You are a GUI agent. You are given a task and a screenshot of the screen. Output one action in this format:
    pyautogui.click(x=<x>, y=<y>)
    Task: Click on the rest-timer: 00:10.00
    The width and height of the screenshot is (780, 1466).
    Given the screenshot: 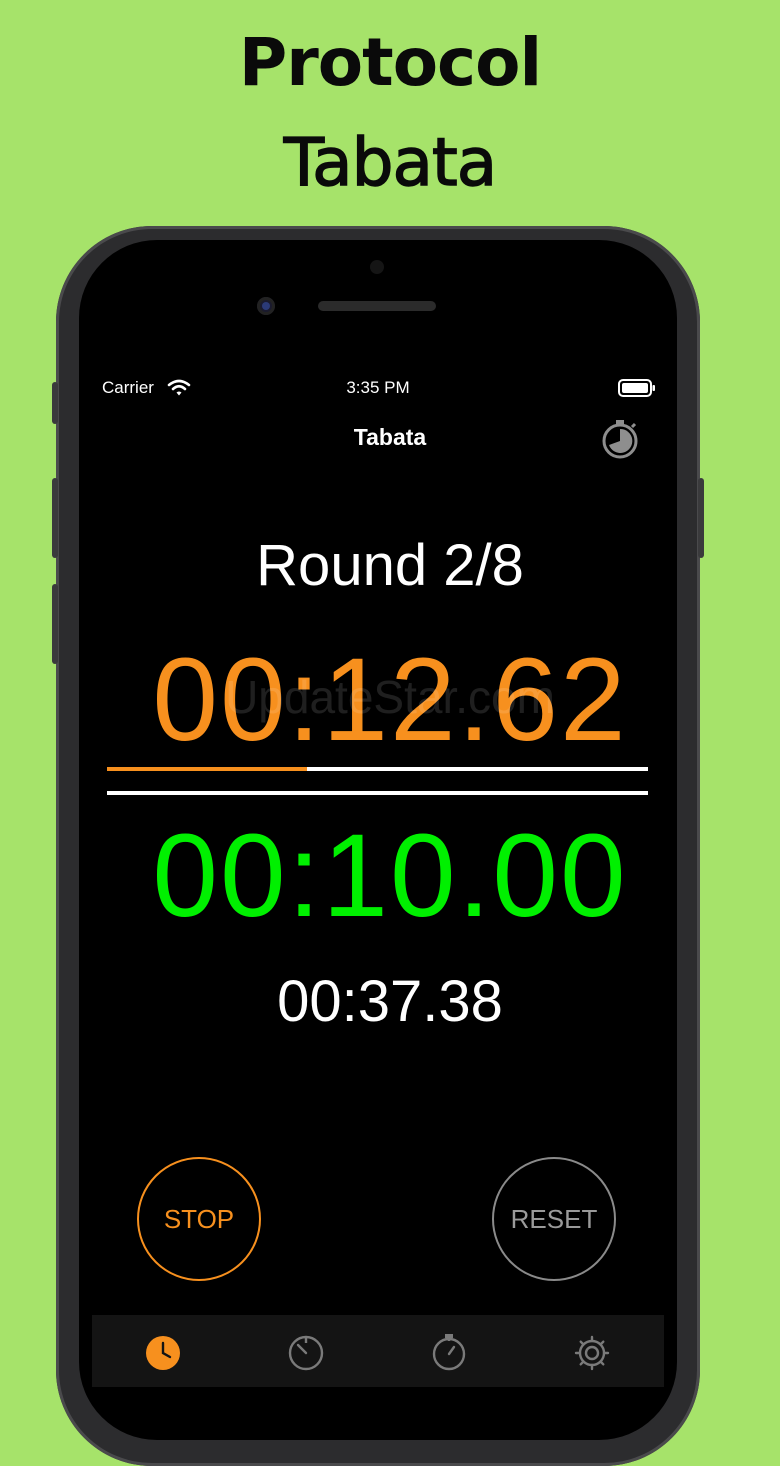 What is the action you would take?
    pyautogui.click(x=390, y=876)
    